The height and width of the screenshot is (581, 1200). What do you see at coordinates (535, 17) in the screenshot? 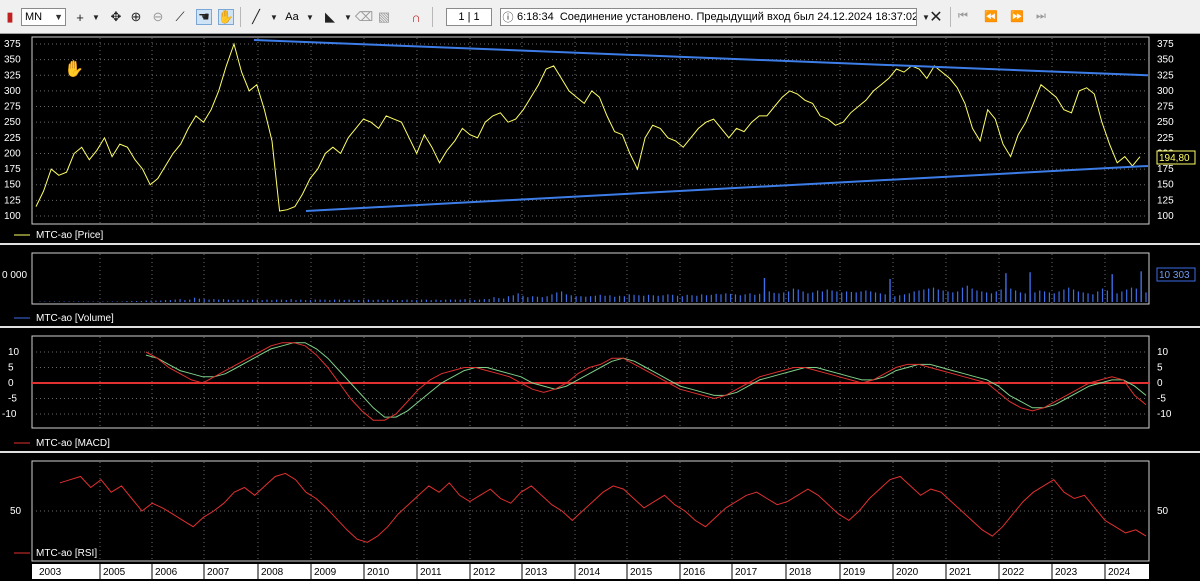
I see `status-time: 6:18:34` at bounding box center [535, 17].